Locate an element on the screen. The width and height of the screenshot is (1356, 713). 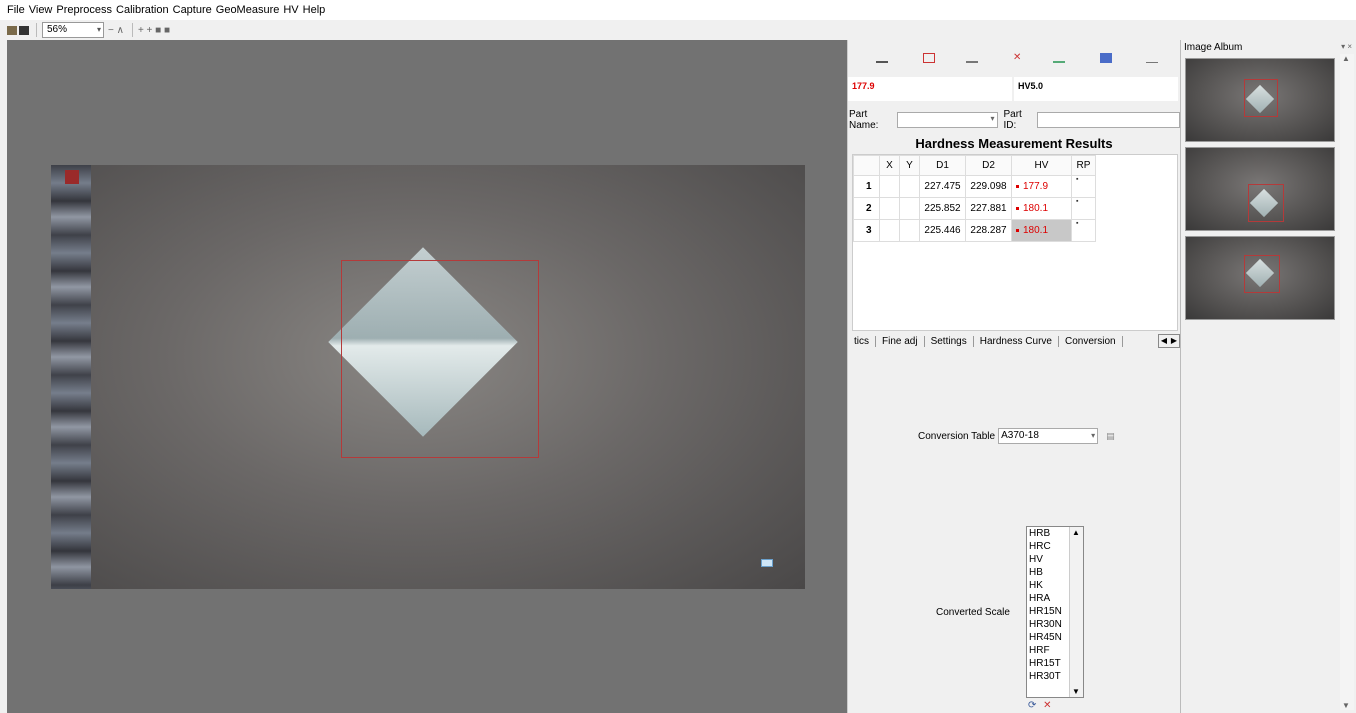
tab-conversion: Conversion is located at coordinates (1091, 341).